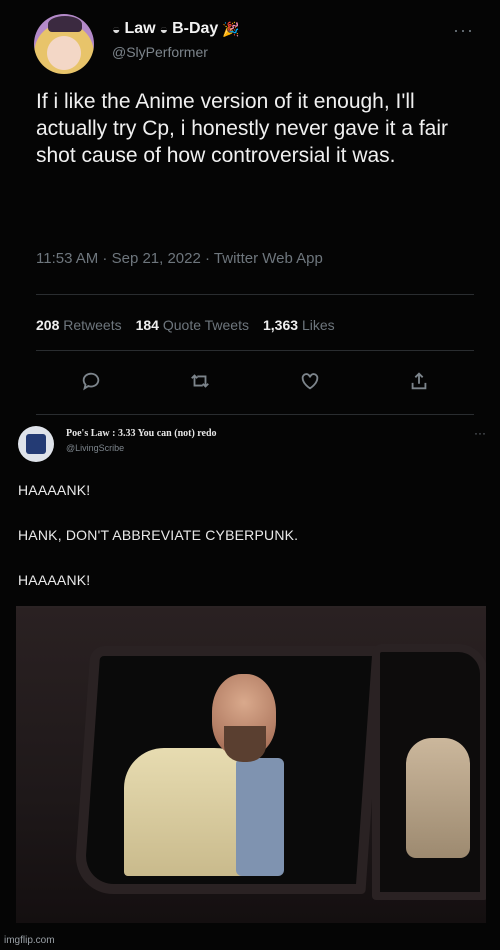 The width and height of the screenshot is (500, 950). I want to click on user-handle: @SlyPerformer, so click(160, 52).